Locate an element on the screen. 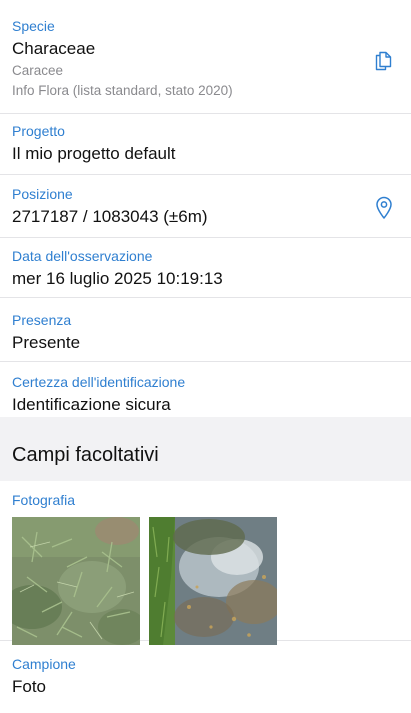 This screenshot has width=411, height=713. presence-field: Presenza Presente is located at coordinates (205, 330).